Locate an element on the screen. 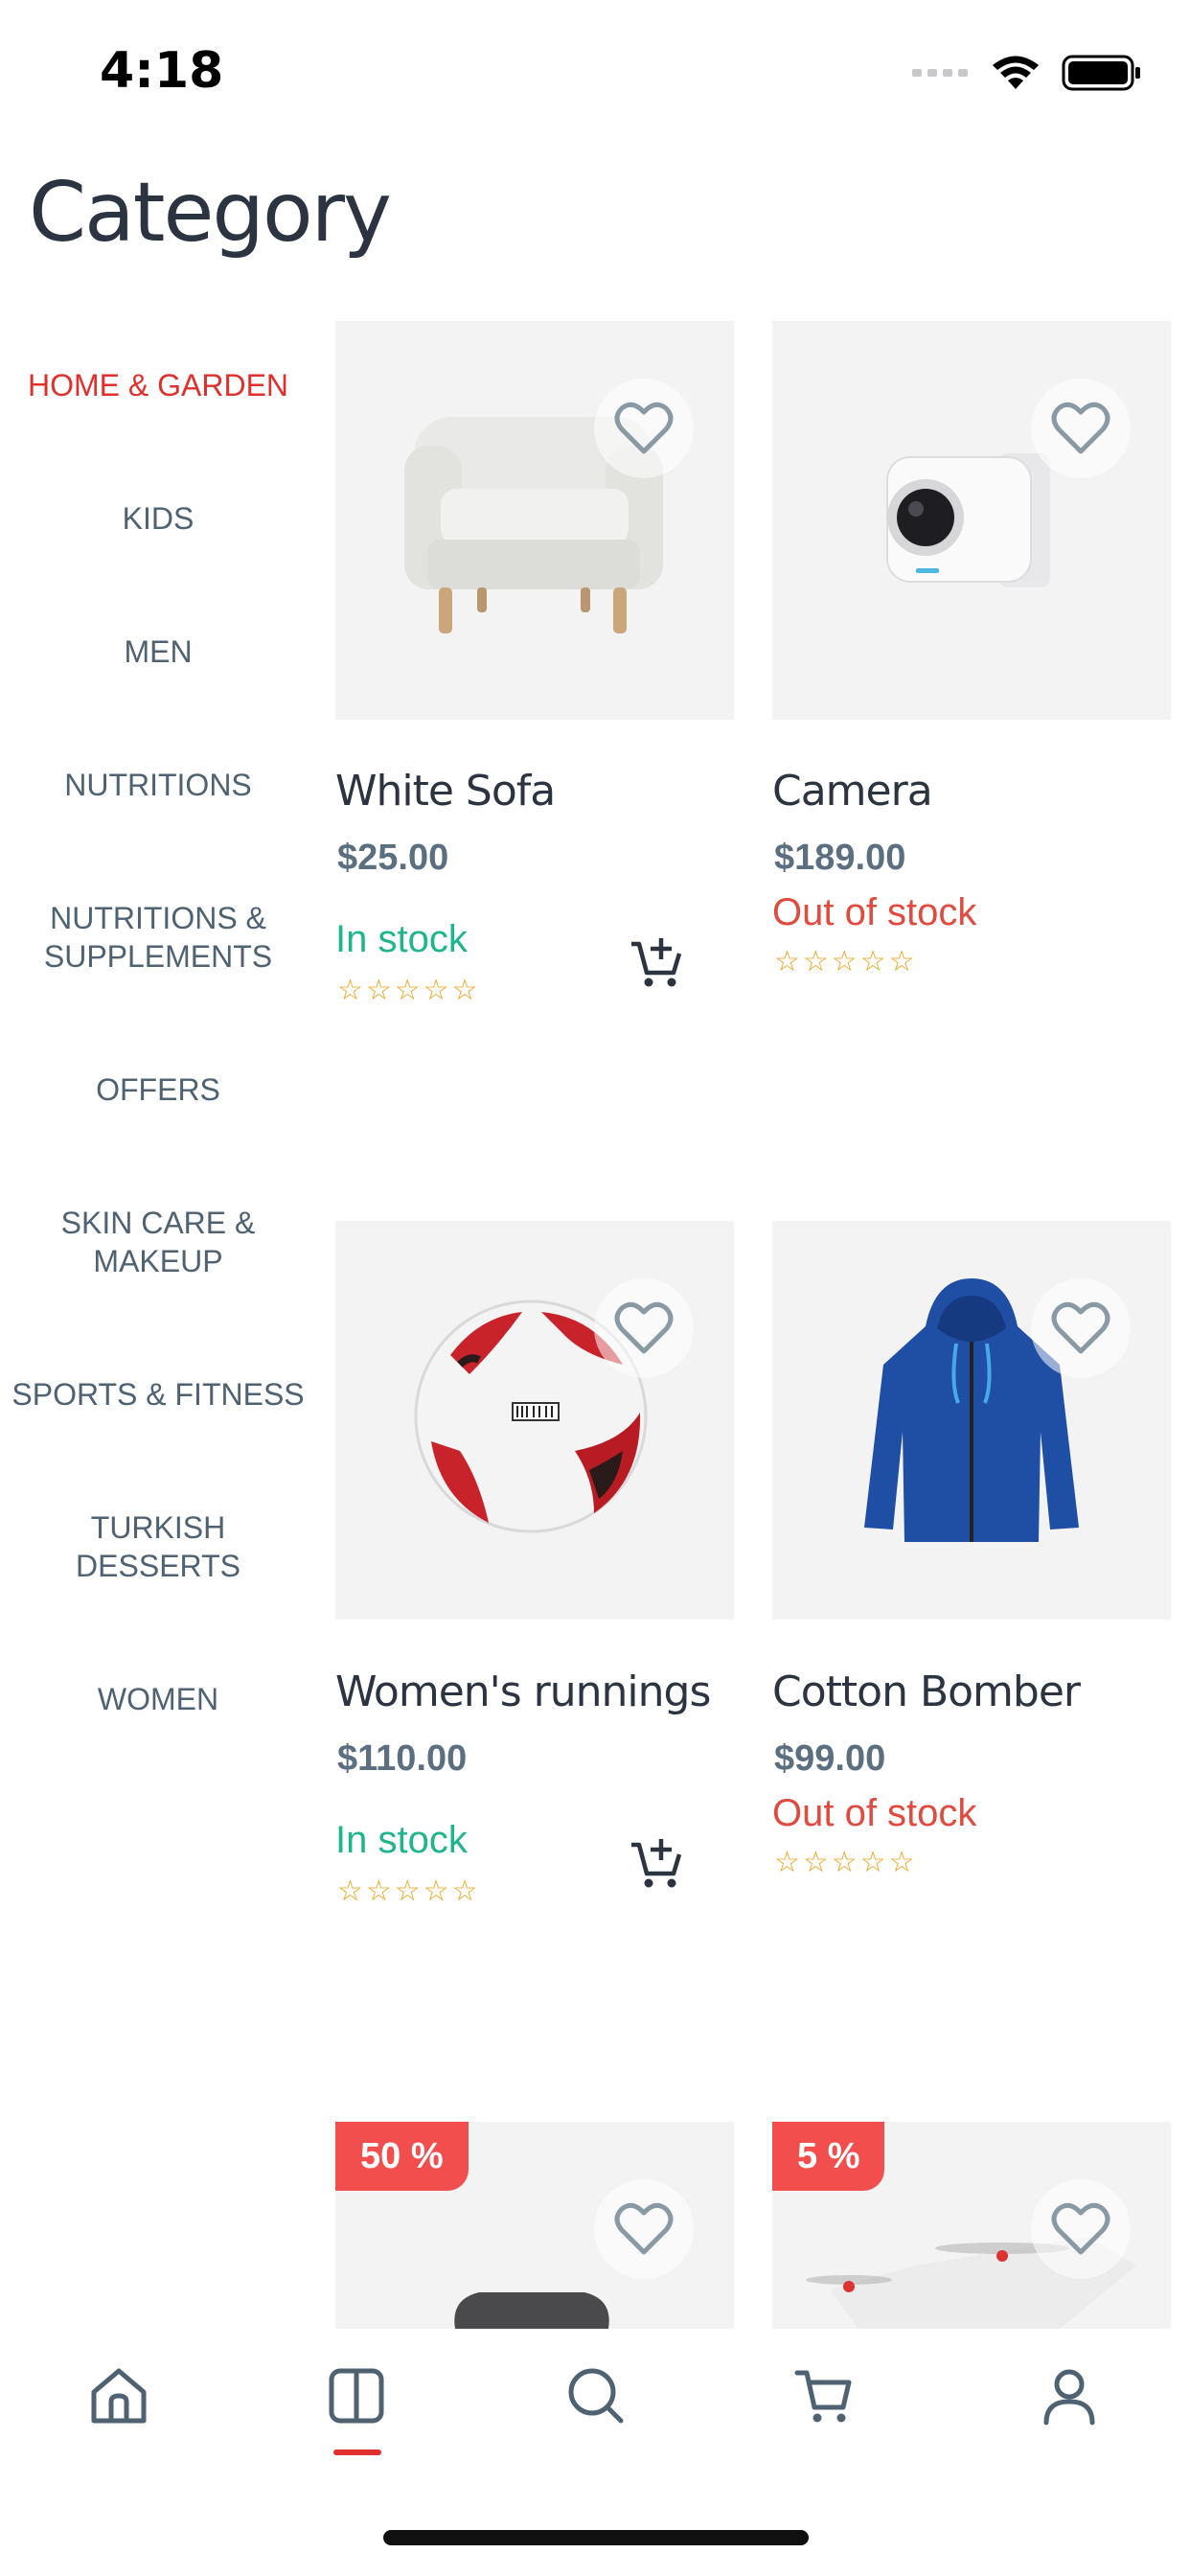  nav-cart is located at coordinates (824, 2396).